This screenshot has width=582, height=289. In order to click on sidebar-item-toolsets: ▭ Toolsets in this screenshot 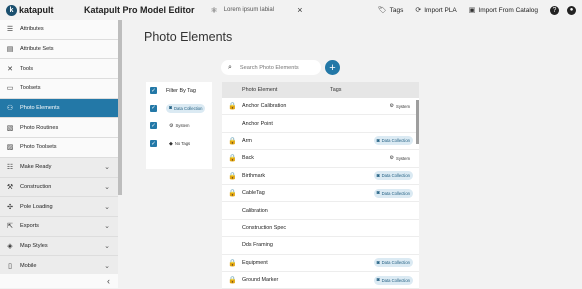, I will do `click(59, 89)`.